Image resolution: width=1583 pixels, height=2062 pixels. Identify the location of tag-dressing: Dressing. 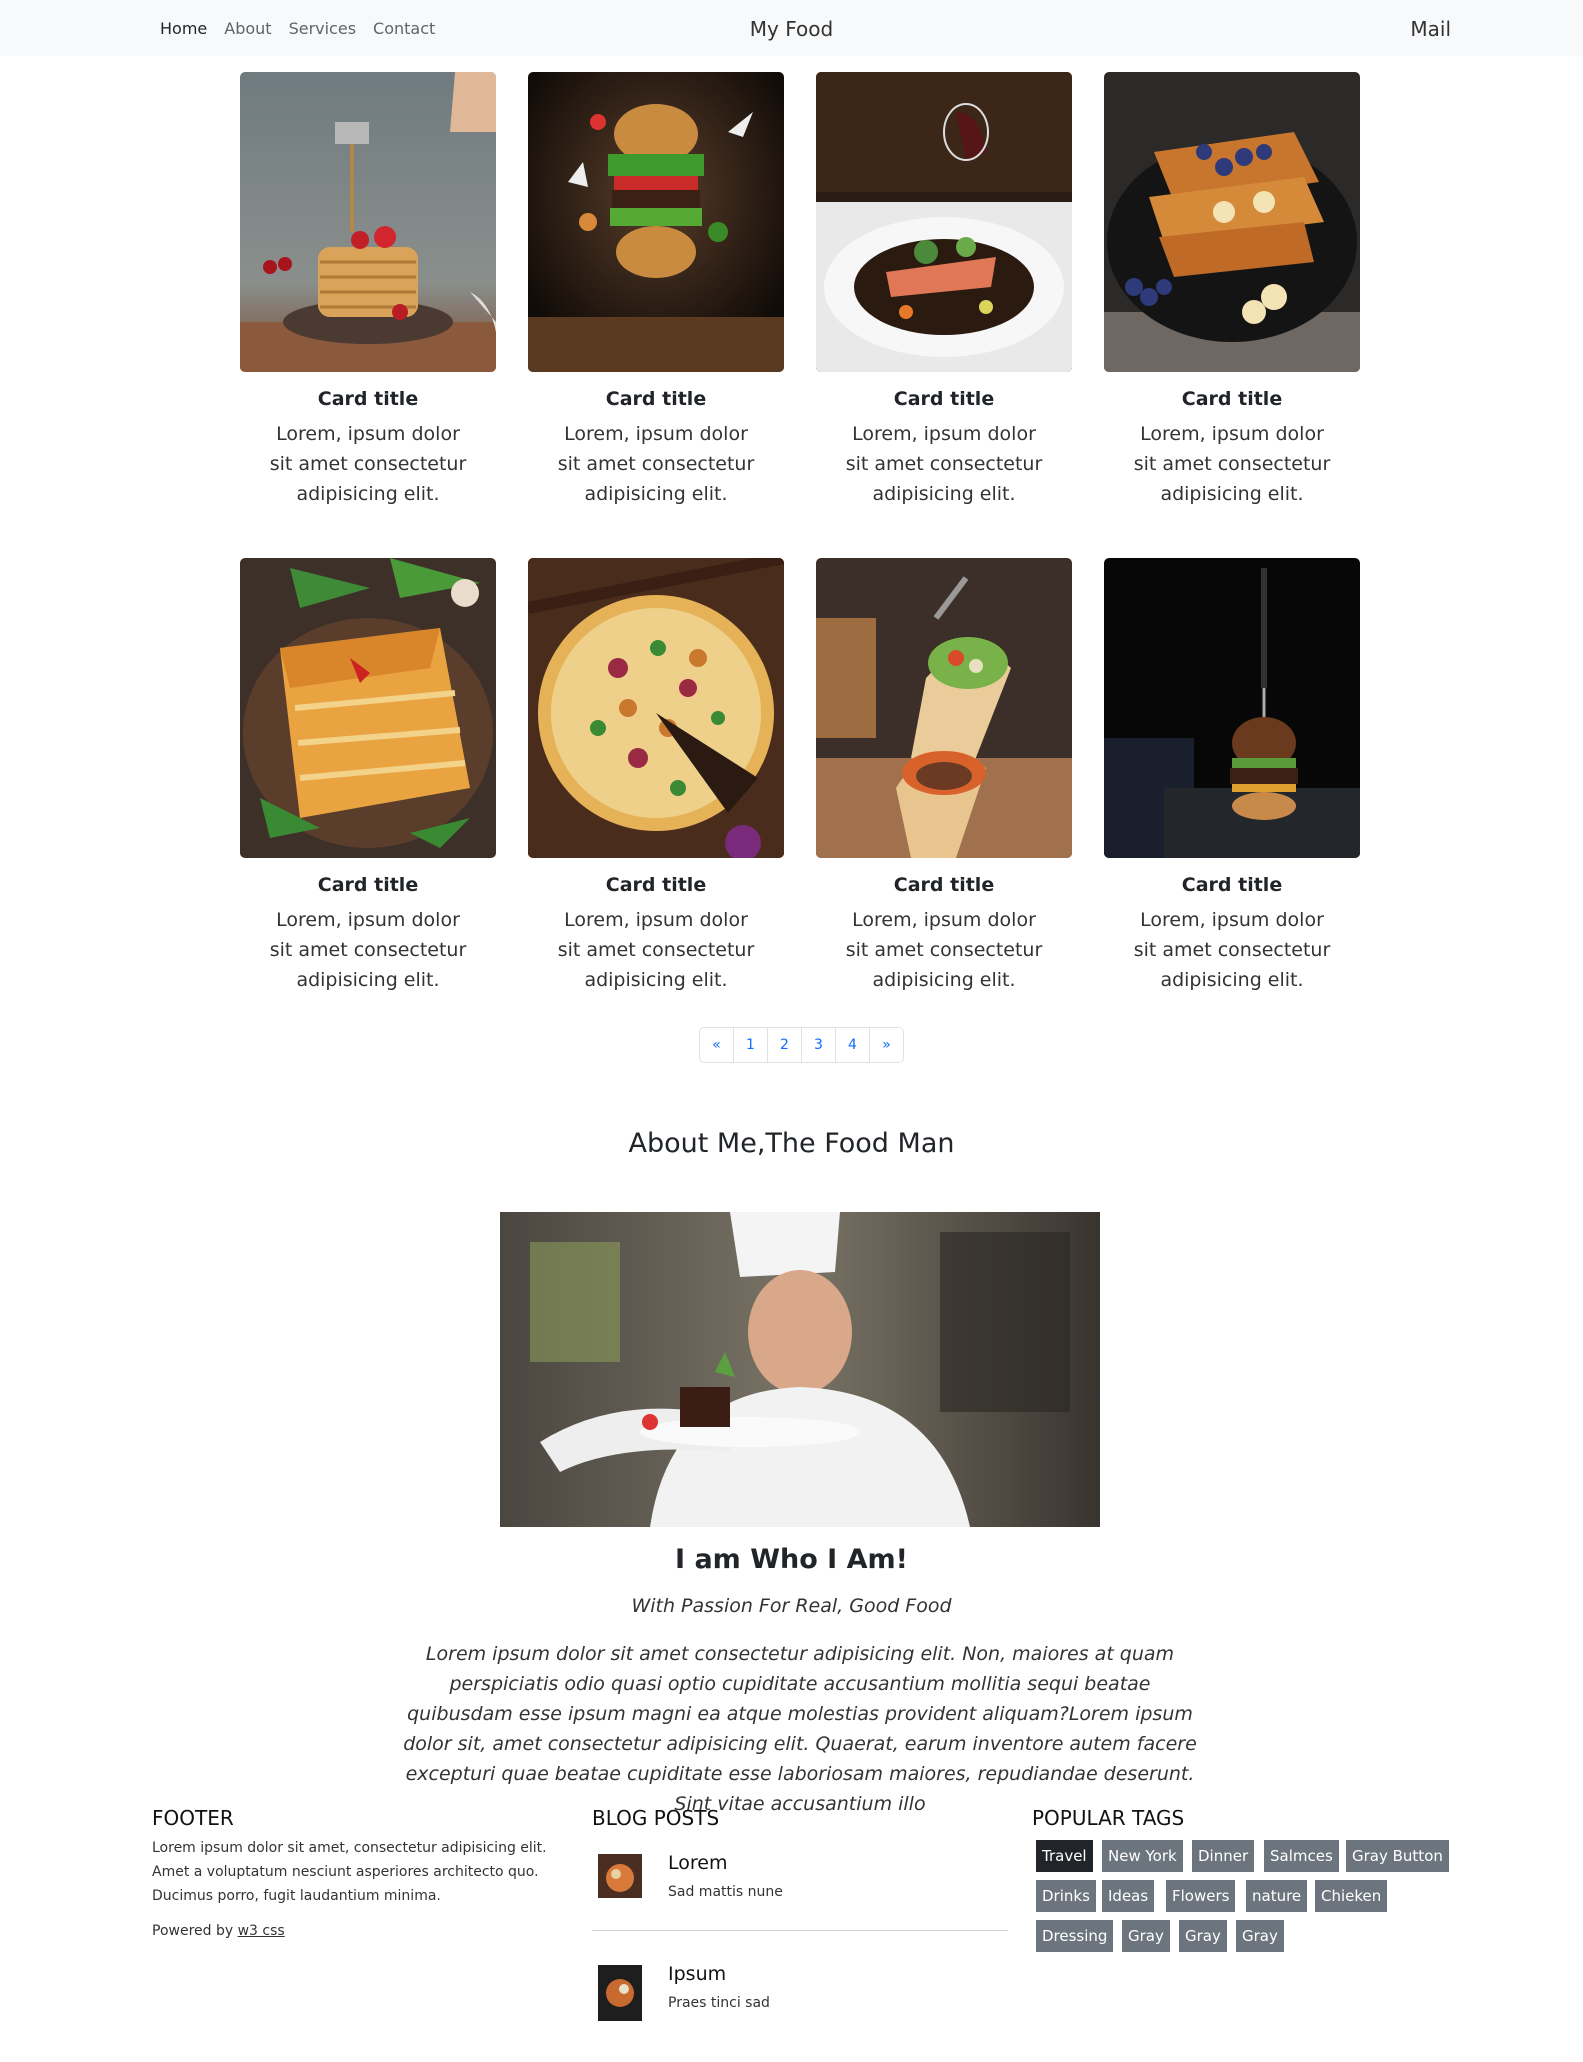
(1075, 1936).